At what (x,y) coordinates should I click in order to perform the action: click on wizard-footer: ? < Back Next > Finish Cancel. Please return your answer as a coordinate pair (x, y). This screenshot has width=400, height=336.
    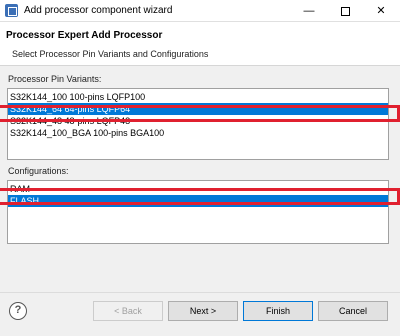
    Looking at the image, I should click on (200, 314).